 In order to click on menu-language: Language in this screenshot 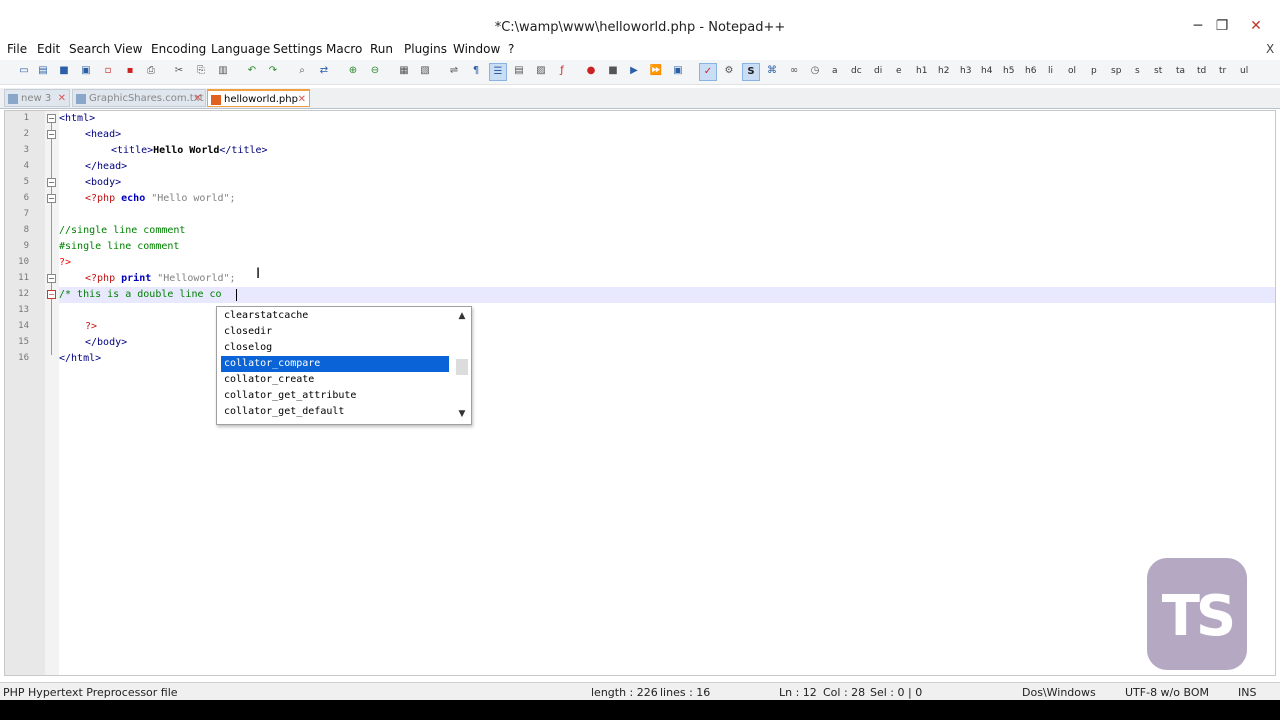, I will do `click(240, 49)`.